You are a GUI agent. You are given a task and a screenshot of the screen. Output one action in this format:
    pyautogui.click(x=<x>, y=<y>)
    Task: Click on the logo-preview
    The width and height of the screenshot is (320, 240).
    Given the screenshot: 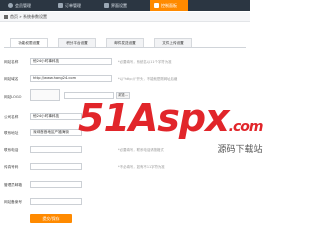 What is the action you would take?
    pyautogui.click(x=45, y=95)
    